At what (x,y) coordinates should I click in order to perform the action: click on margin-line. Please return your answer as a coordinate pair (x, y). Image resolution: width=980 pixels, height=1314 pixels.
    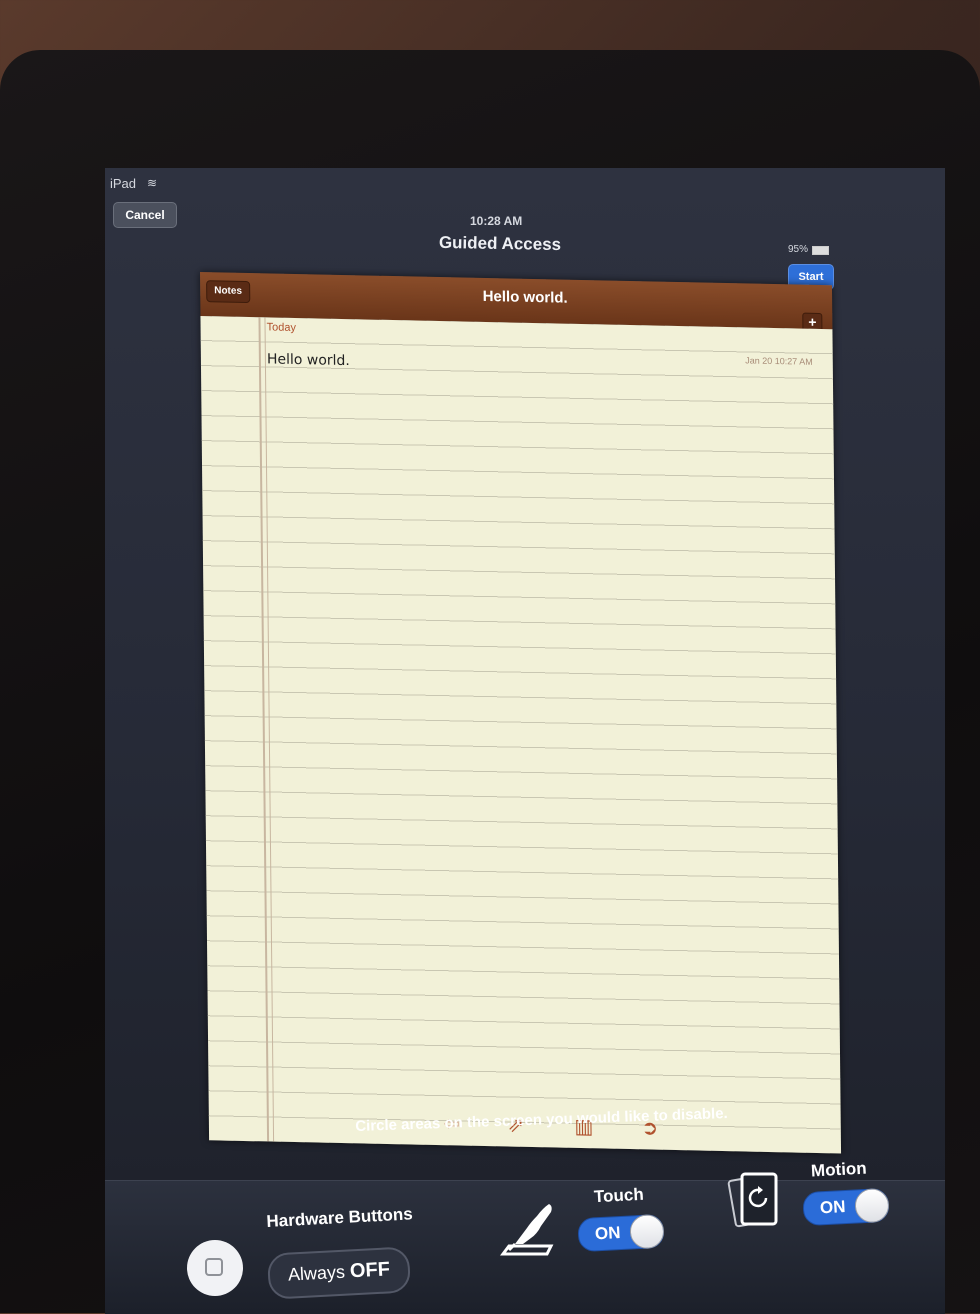
    Looking at the image, I should click on (264, 729).